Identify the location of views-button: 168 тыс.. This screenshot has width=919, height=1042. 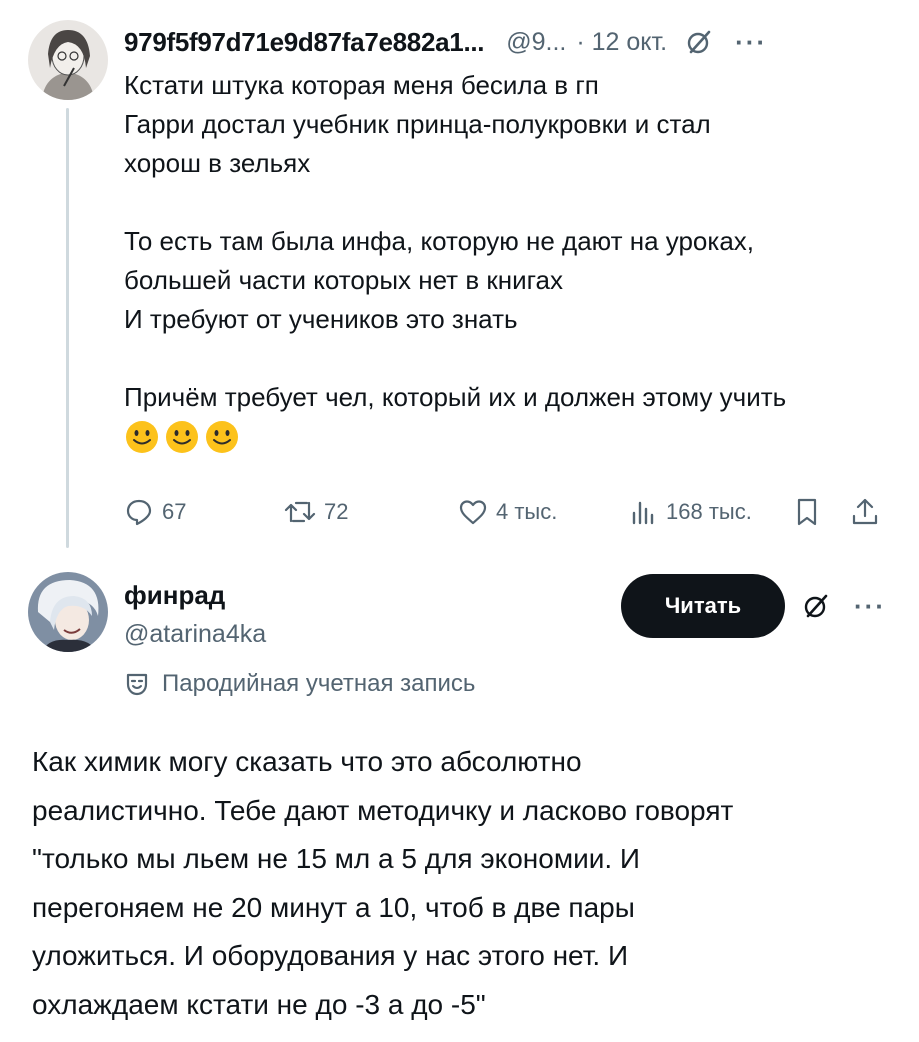
(690, 512).